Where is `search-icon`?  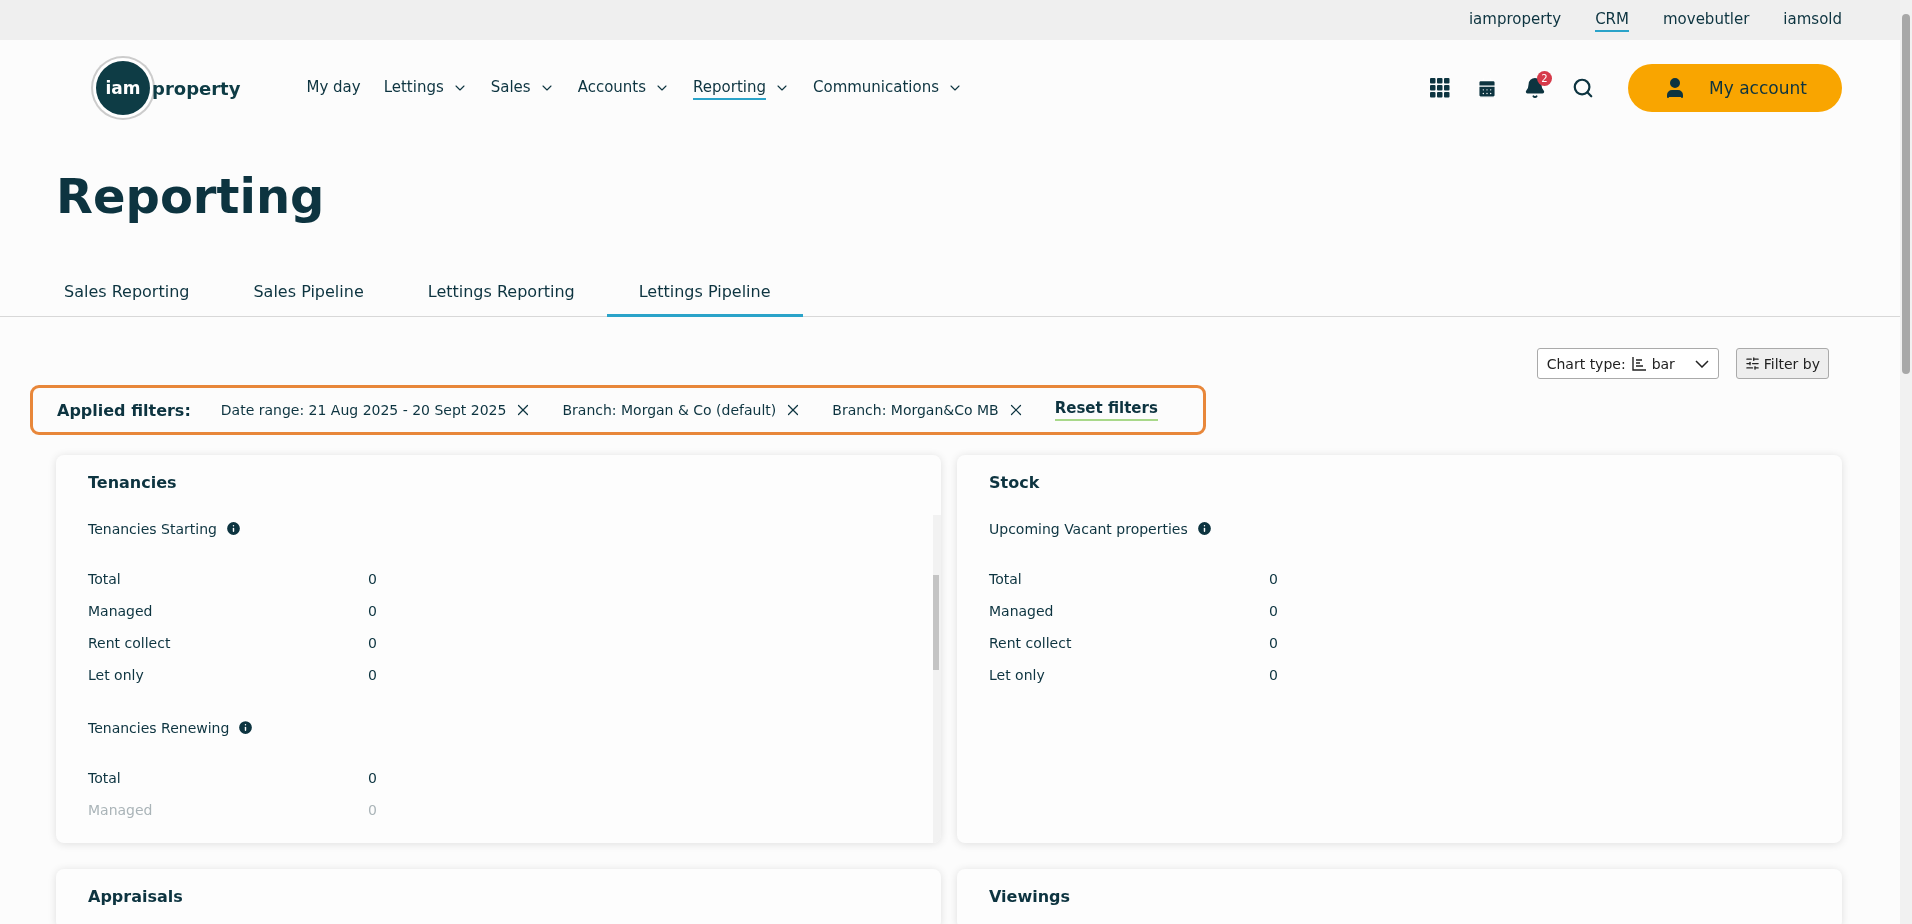
search-icon is located at coordinates (1583, 88).